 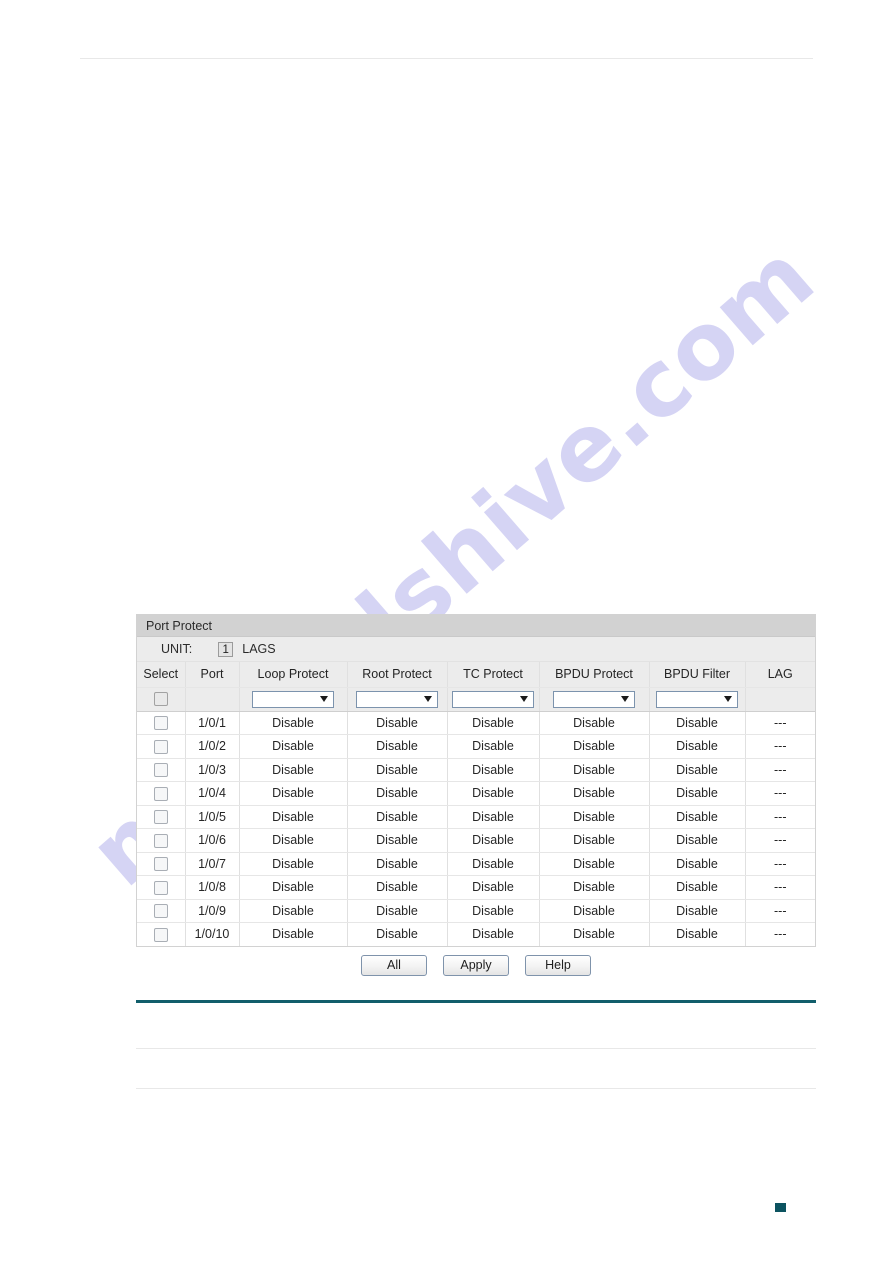 I want to click on select-all-checkbox, so click(x=160, y=699).